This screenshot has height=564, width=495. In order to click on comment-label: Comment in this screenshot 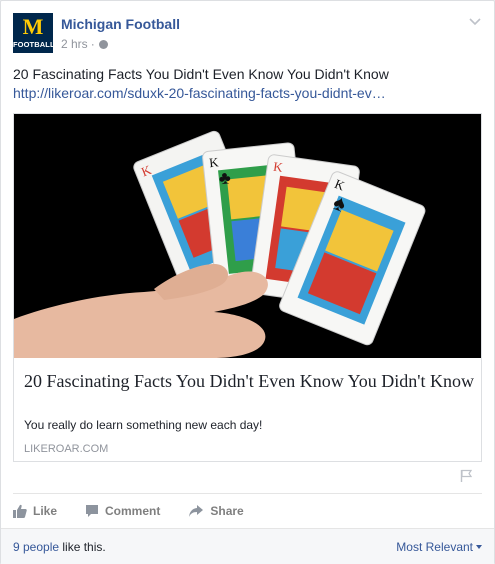, I will do `click(133, 511)`.